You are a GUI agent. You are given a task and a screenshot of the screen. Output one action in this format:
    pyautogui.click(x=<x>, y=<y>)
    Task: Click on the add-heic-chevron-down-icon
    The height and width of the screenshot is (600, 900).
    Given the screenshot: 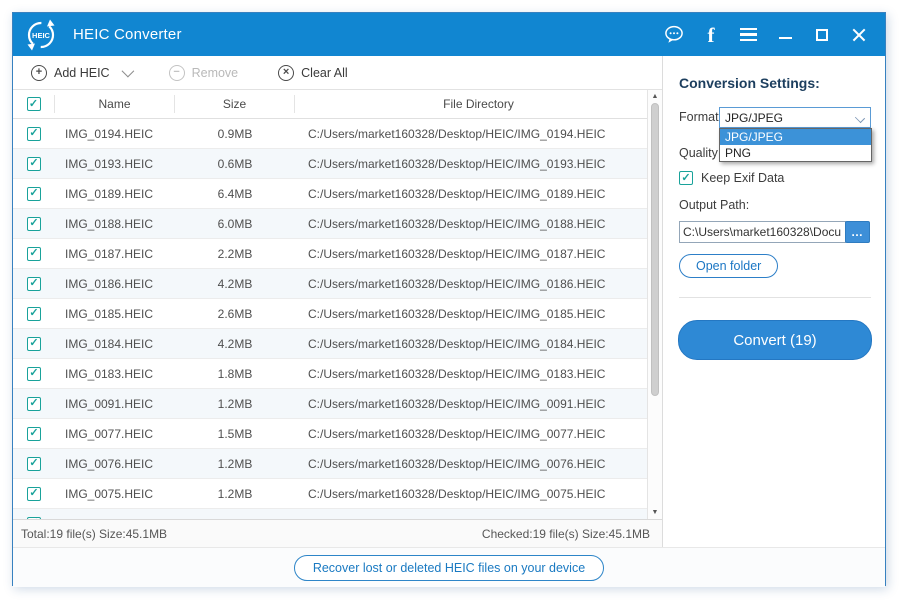 What is the action you would take?
    pyautogui.click(x=127, y=71)
    